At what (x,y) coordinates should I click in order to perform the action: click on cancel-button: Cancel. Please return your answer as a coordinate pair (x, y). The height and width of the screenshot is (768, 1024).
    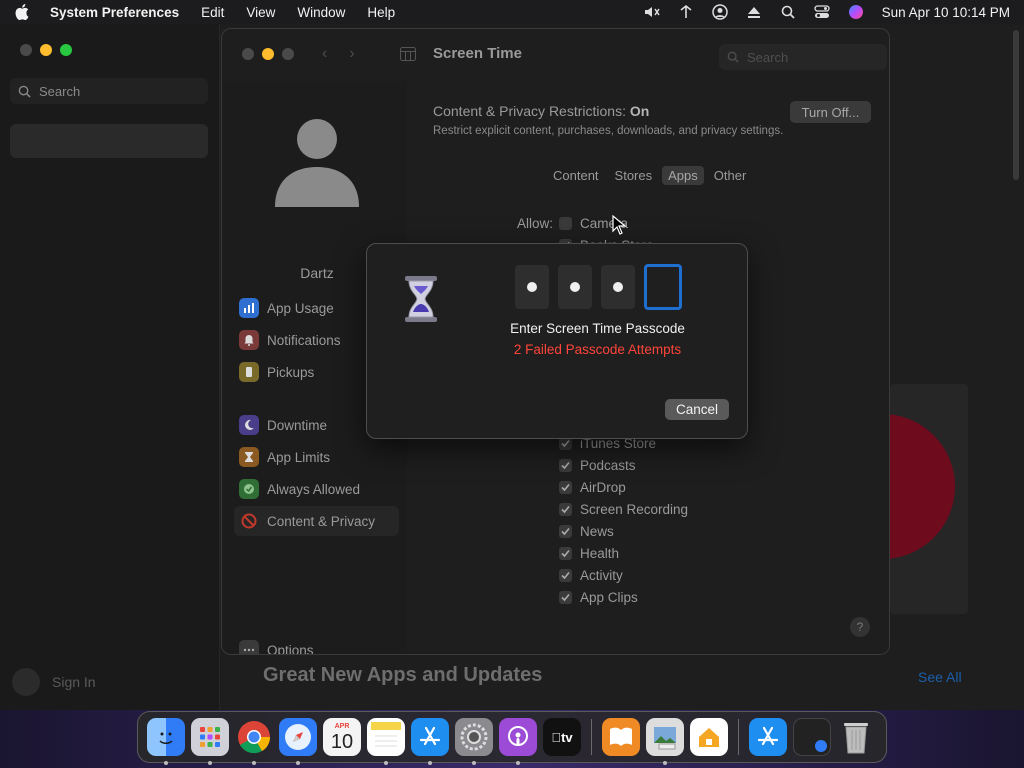
    Looking at the image, I should click on (697, 409).